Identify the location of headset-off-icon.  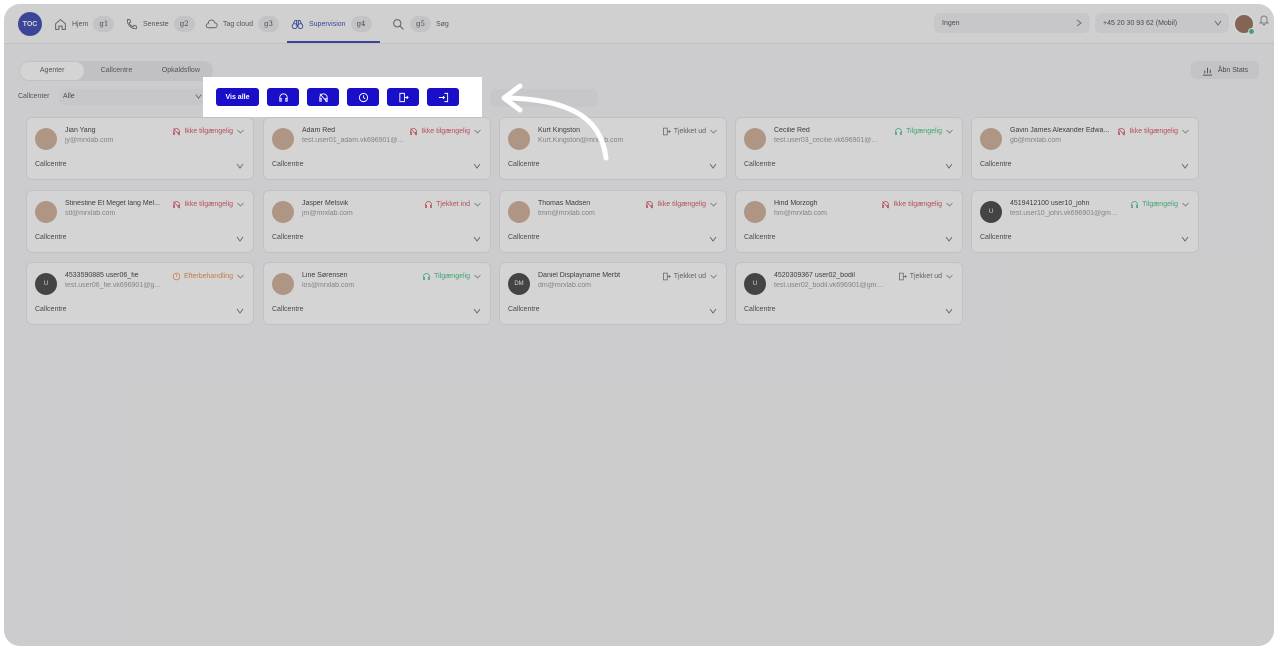
(323, 97).